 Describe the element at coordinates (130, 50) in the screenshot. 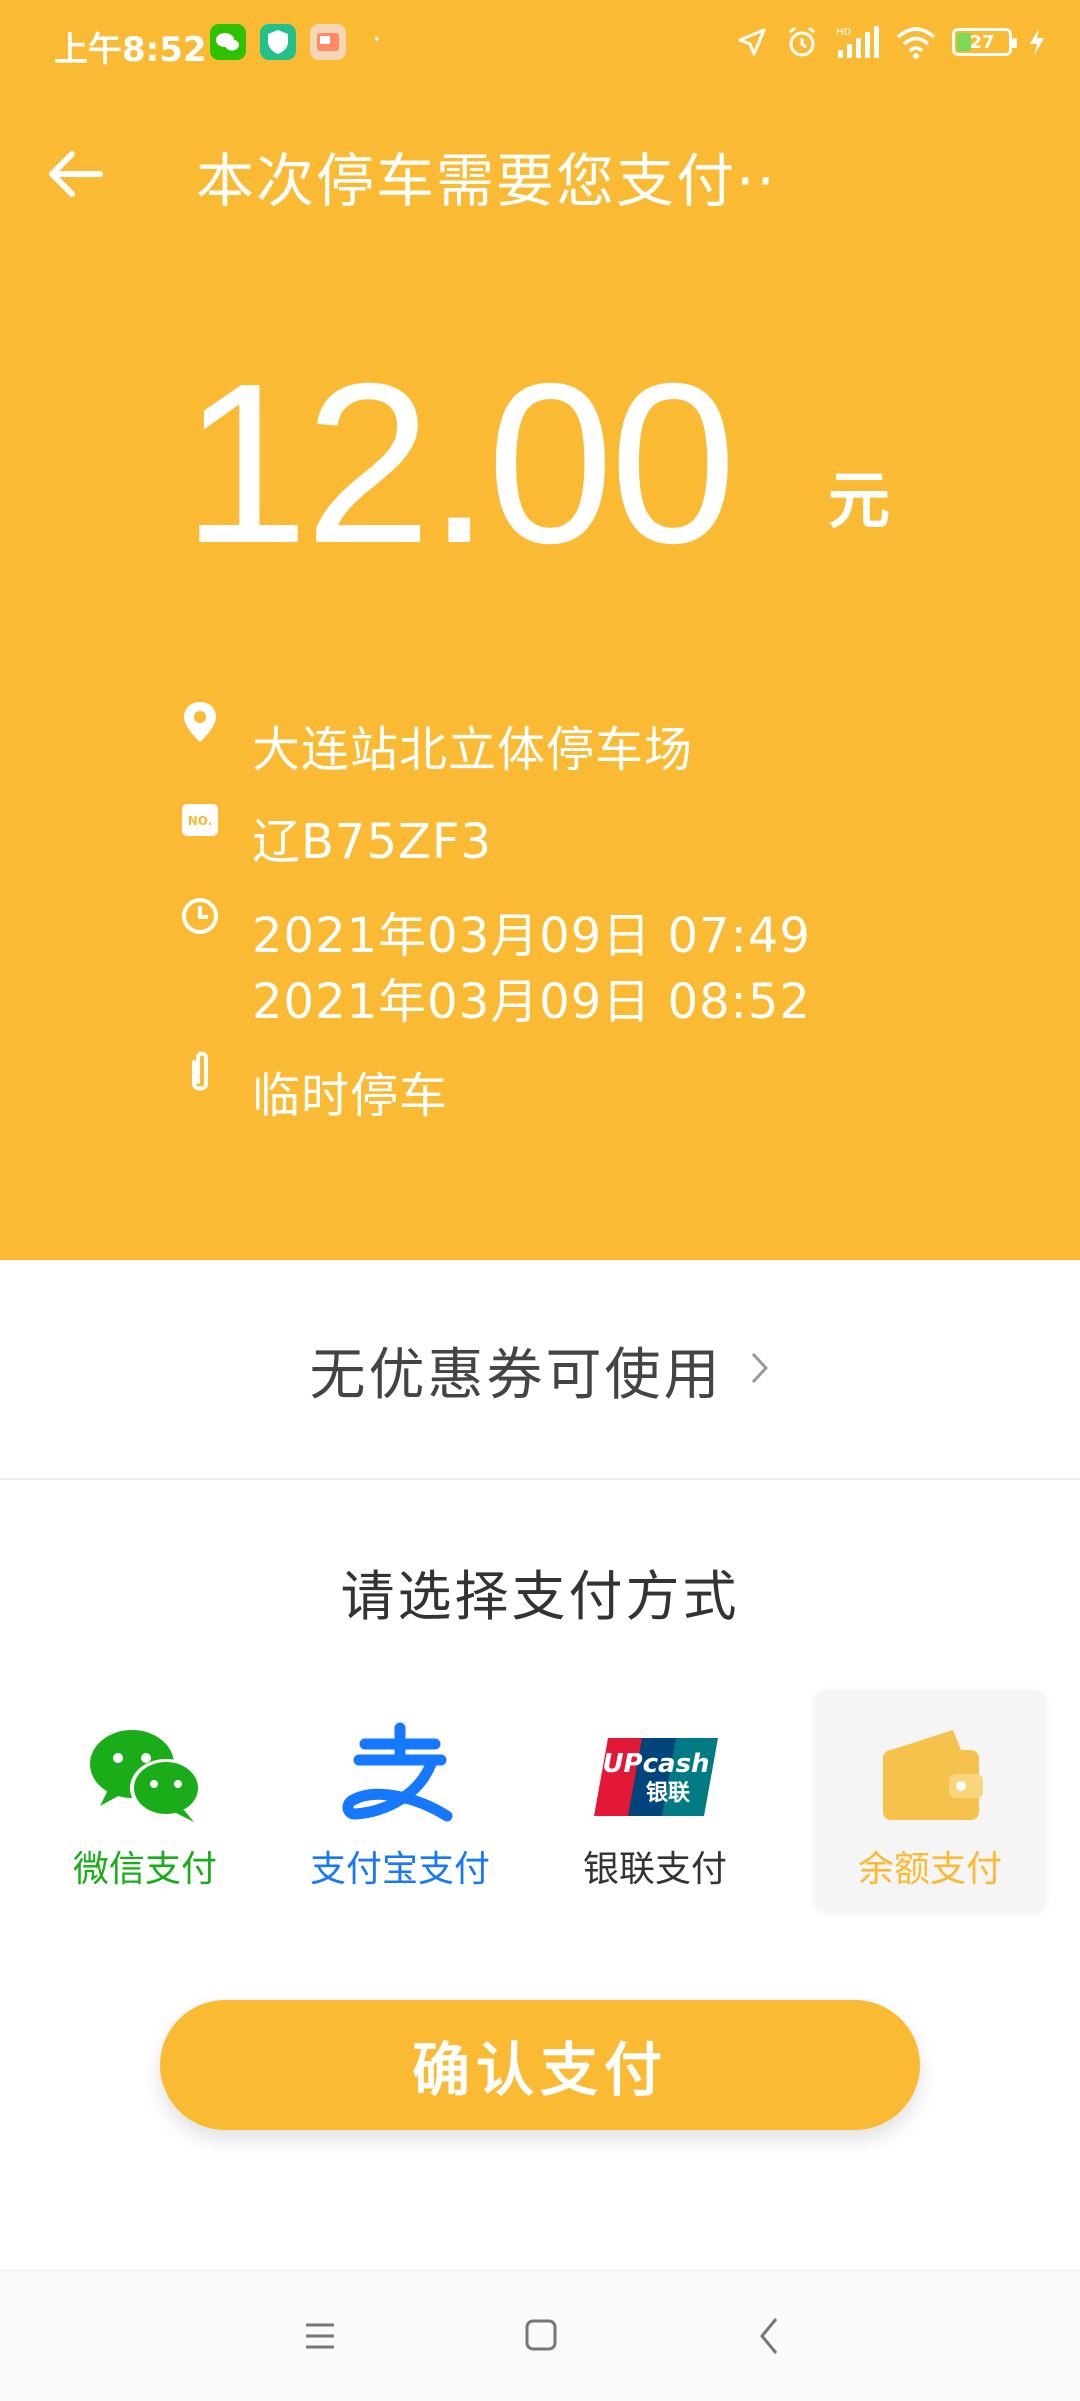

I see `status-time: 上午8:52` at that location.